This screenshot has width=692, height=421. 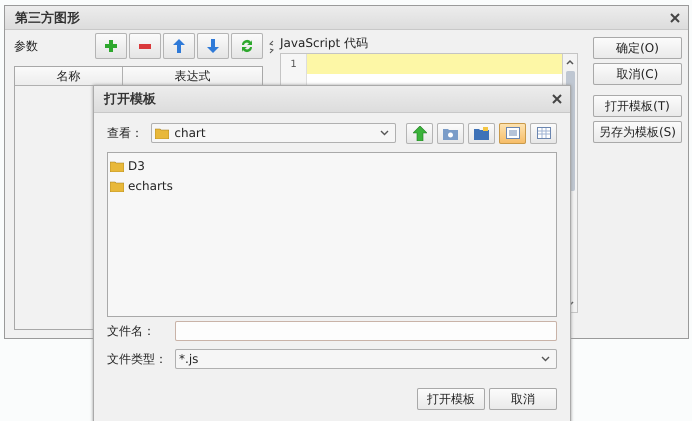 What do you see at coordinates (637, 48) in the screenshot?
I see `dialog-button: 确定(O)` at bounding box center [637, 48].